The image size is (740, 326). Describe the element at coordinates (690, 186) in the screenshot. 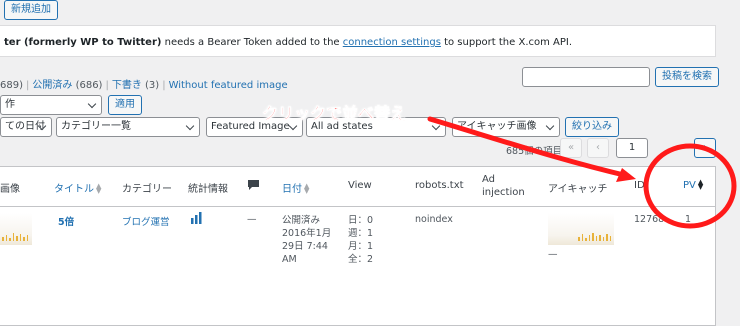

I see `annotation-circle` at that location.